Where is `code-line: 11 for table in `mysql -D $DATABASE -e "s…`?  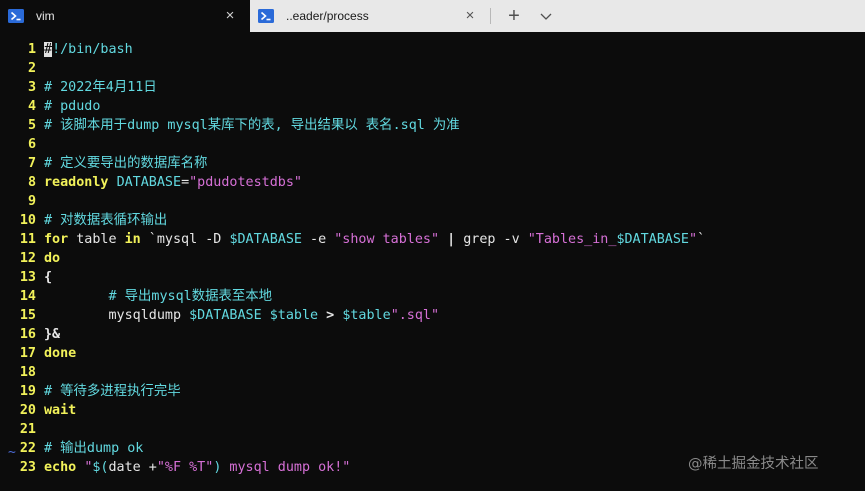 code-line: 11 for table in `mysql -D $DATABASE -e "s… is located at coordinates (352, 239).